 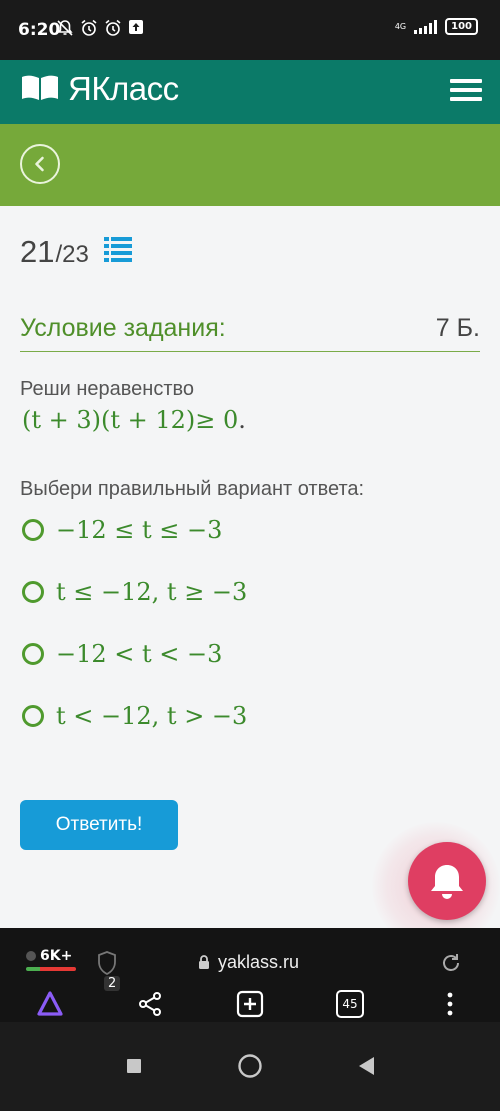 I want to click on reload-icon, so click(x=451, y=963).